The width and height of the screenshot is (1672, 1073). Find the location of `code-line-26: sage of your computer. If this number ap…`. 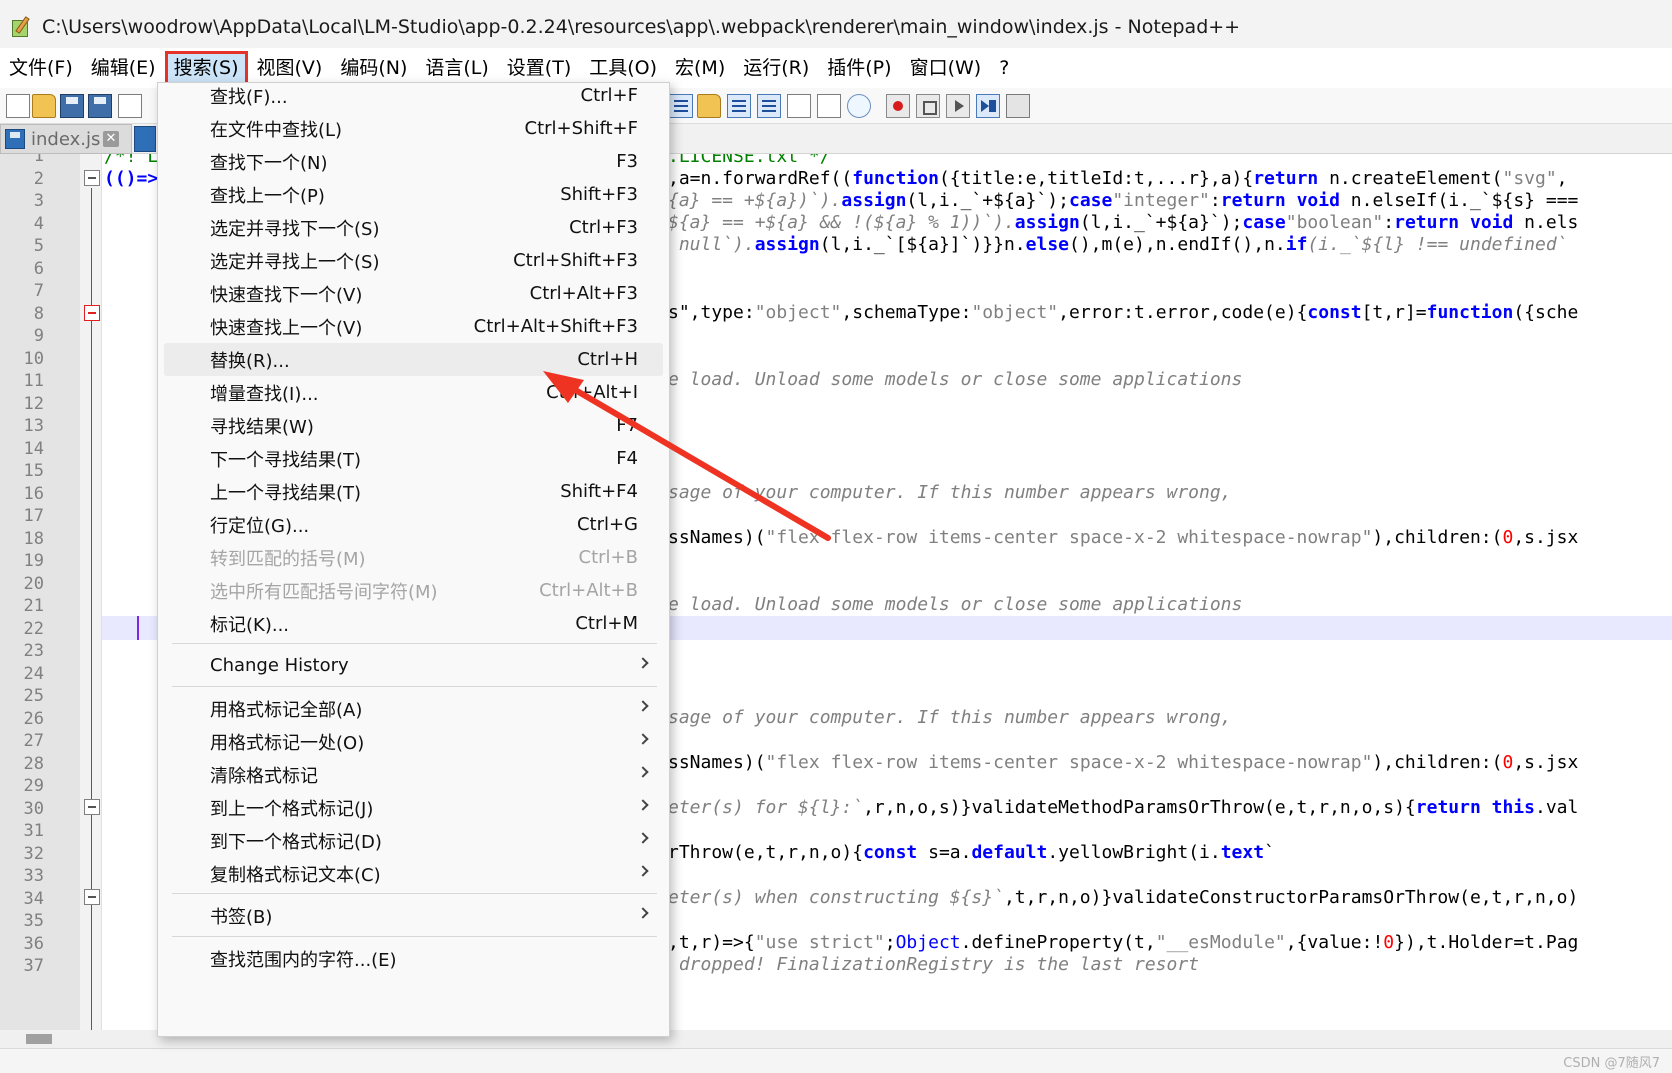

code-line-26: sage of your computer. If this number ap… is located at coordinates (950, 717).